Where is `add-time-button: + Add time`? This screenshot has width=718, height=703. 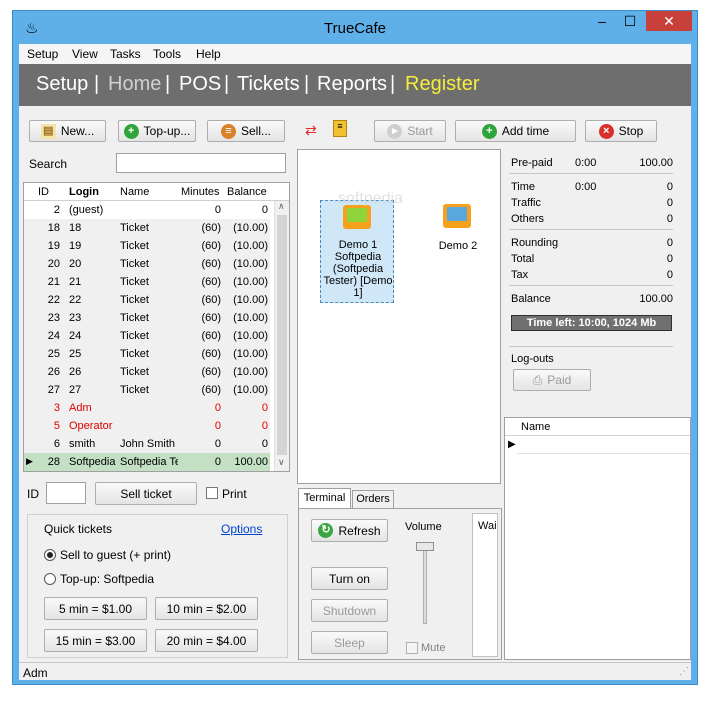 add-time-button: + Add time is located at coordinates (515, 131).